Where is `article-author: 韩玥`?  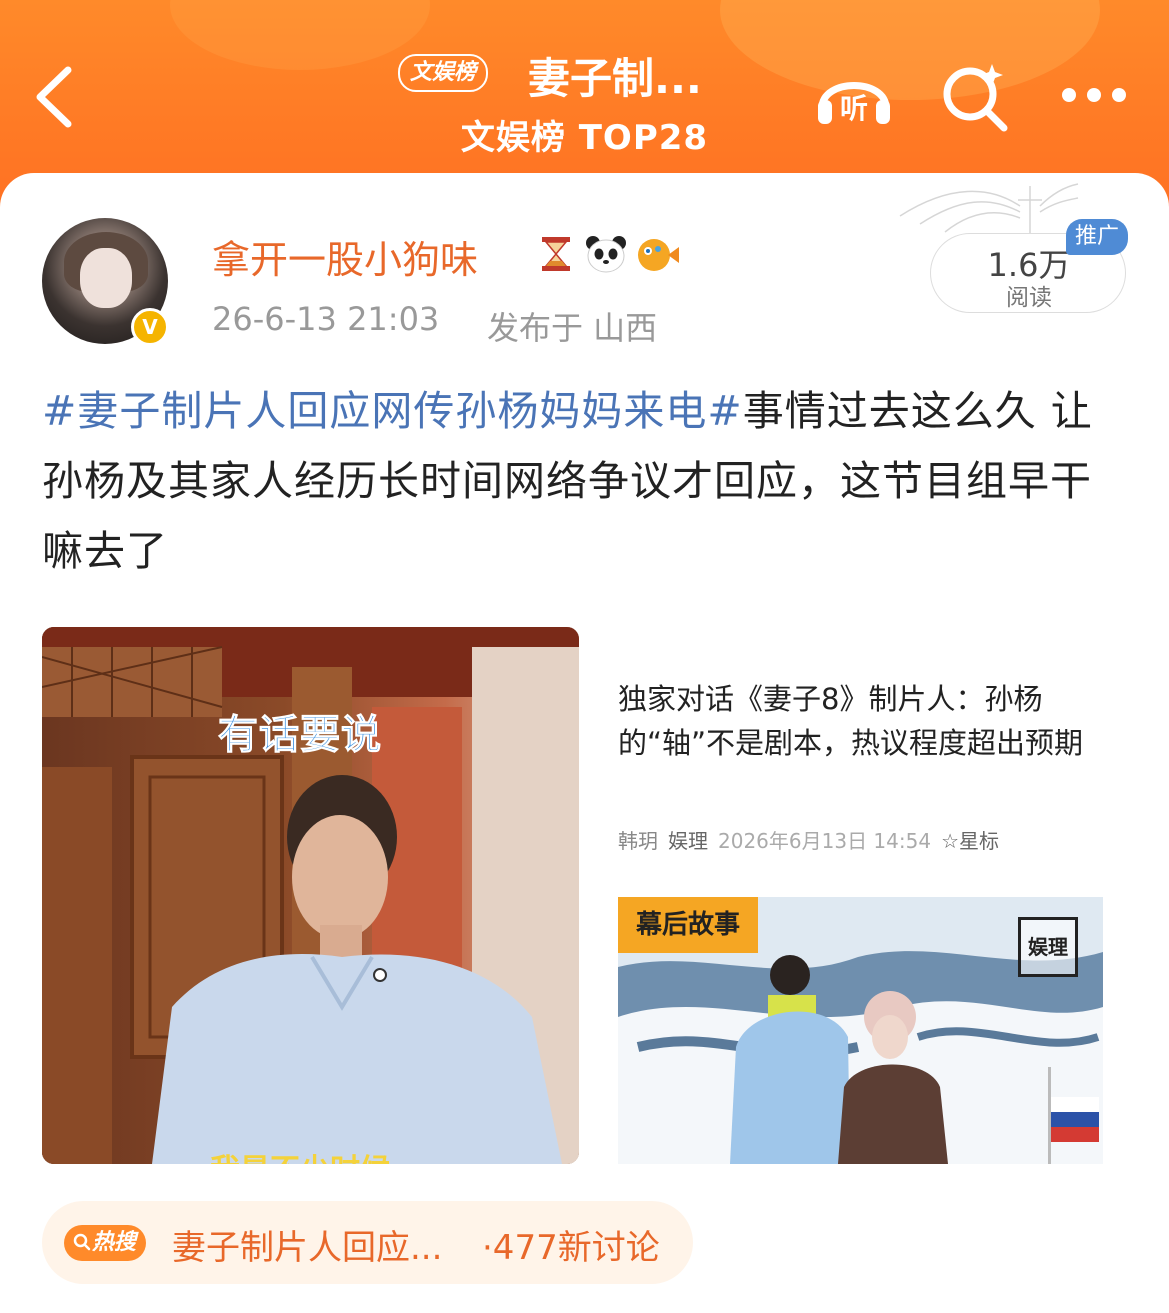 article-author: 韩玥 is located at coordinates (638, 841).